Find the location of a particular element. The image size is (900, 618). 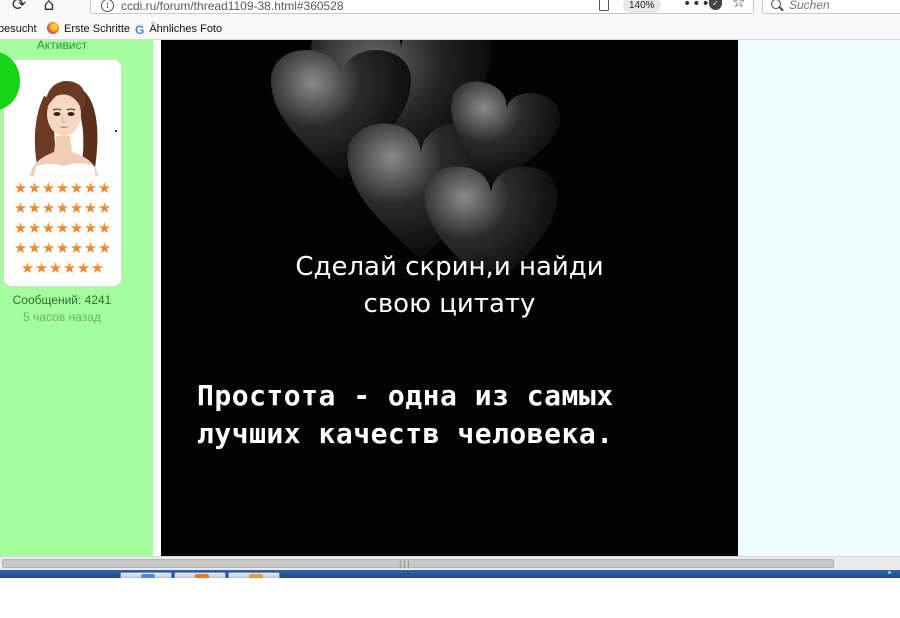

search-input: Suchen is located at coordinates (831, 7).